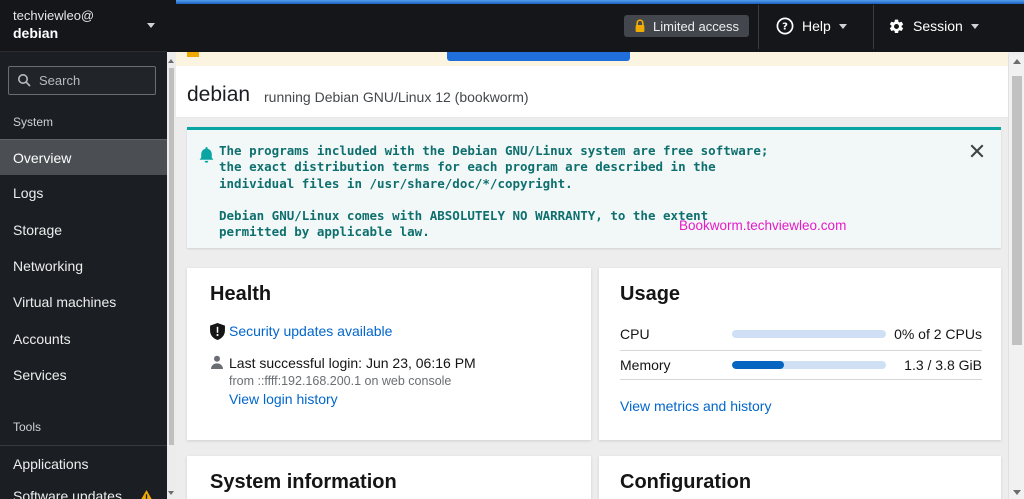  What do you see at coordinates (219, 94) in the screenshot?
I see `page-title: debian` at bounding box center [219, 94].